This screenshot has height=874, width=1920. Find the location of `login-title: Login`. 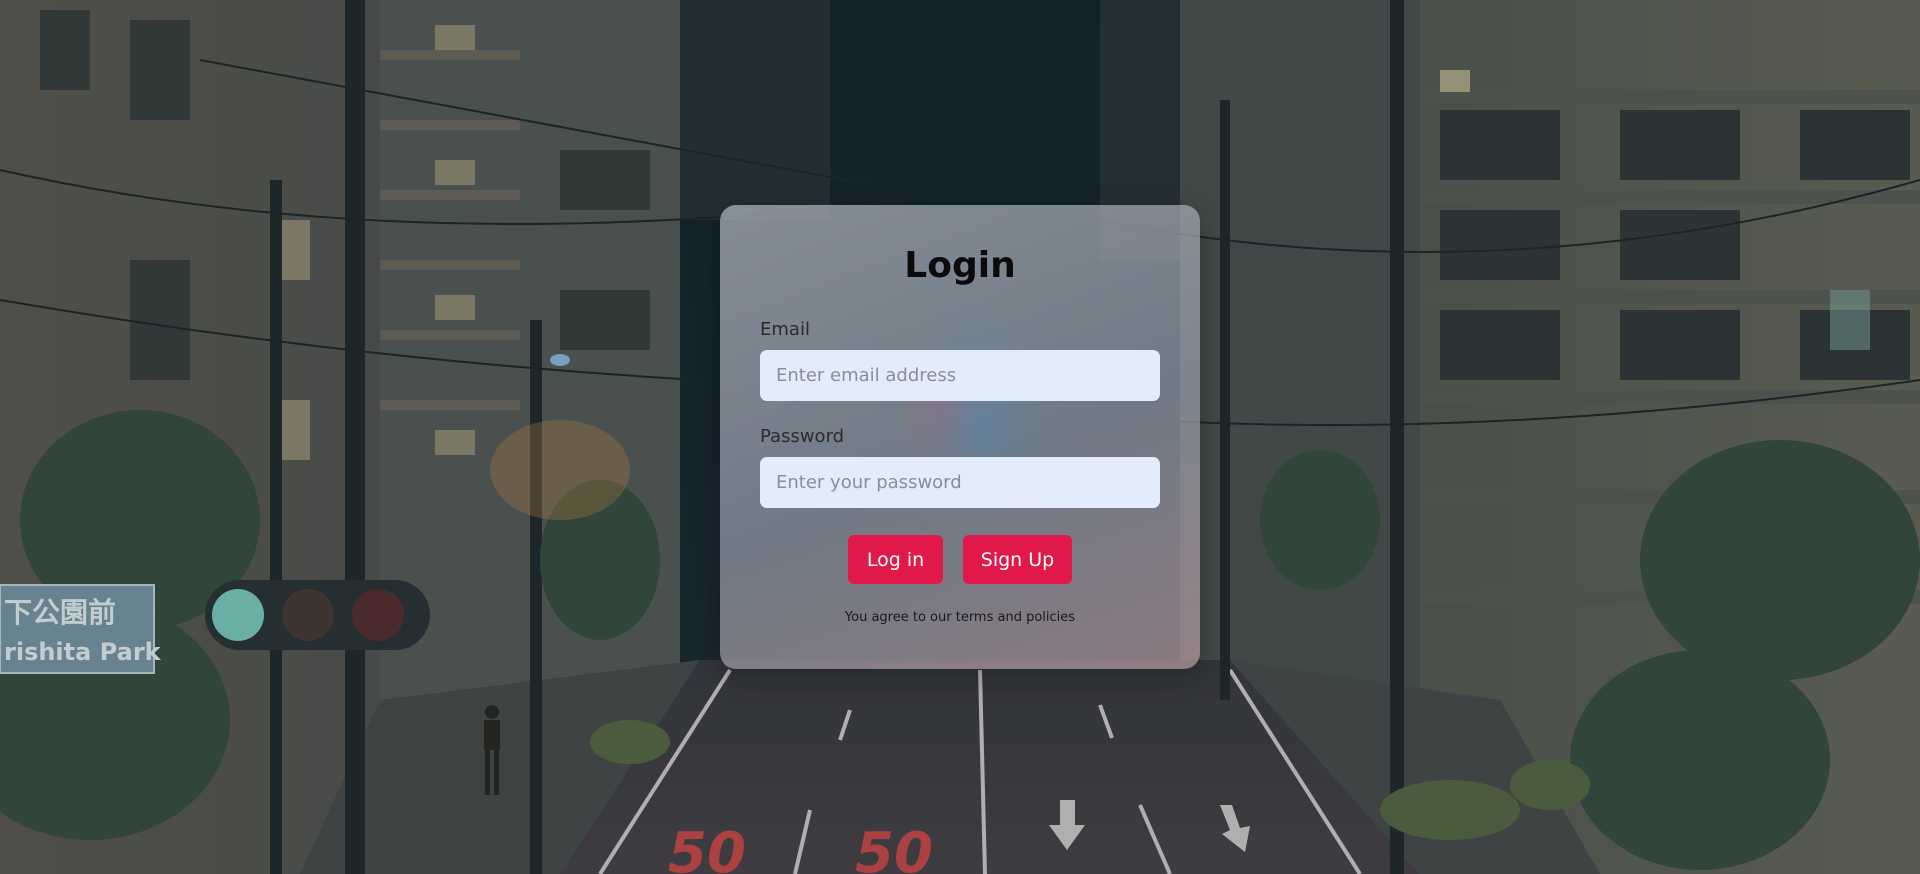

login-title: Login is located at coordinates (960, 265).